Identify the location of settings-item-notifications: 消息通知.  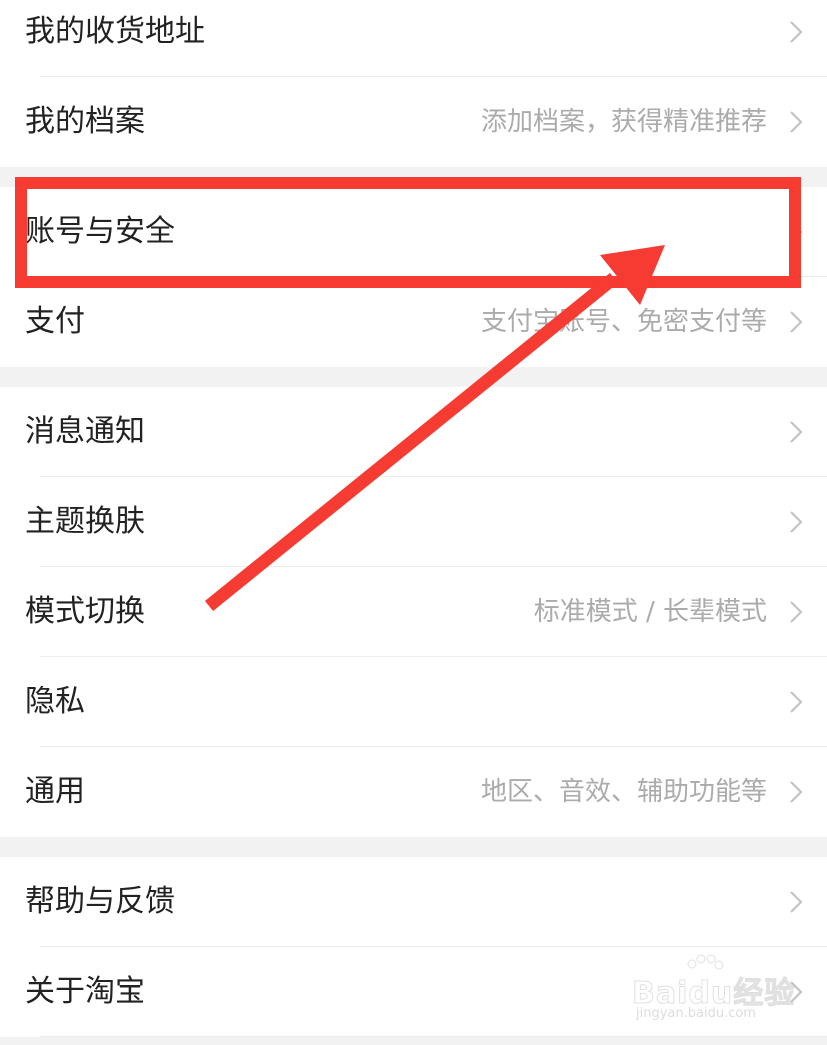
(413, 432).